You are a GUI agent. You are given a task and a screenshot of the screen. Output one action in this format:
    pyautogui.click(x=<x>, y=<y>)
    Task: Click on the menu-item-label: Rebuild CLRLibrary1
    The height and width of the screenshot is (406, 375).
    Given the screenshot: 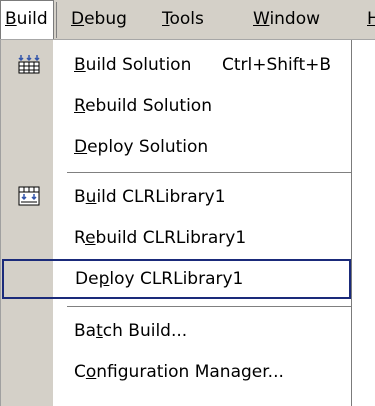 What is the action you would take?
    pyautogui.click(x=160, y=238)
    